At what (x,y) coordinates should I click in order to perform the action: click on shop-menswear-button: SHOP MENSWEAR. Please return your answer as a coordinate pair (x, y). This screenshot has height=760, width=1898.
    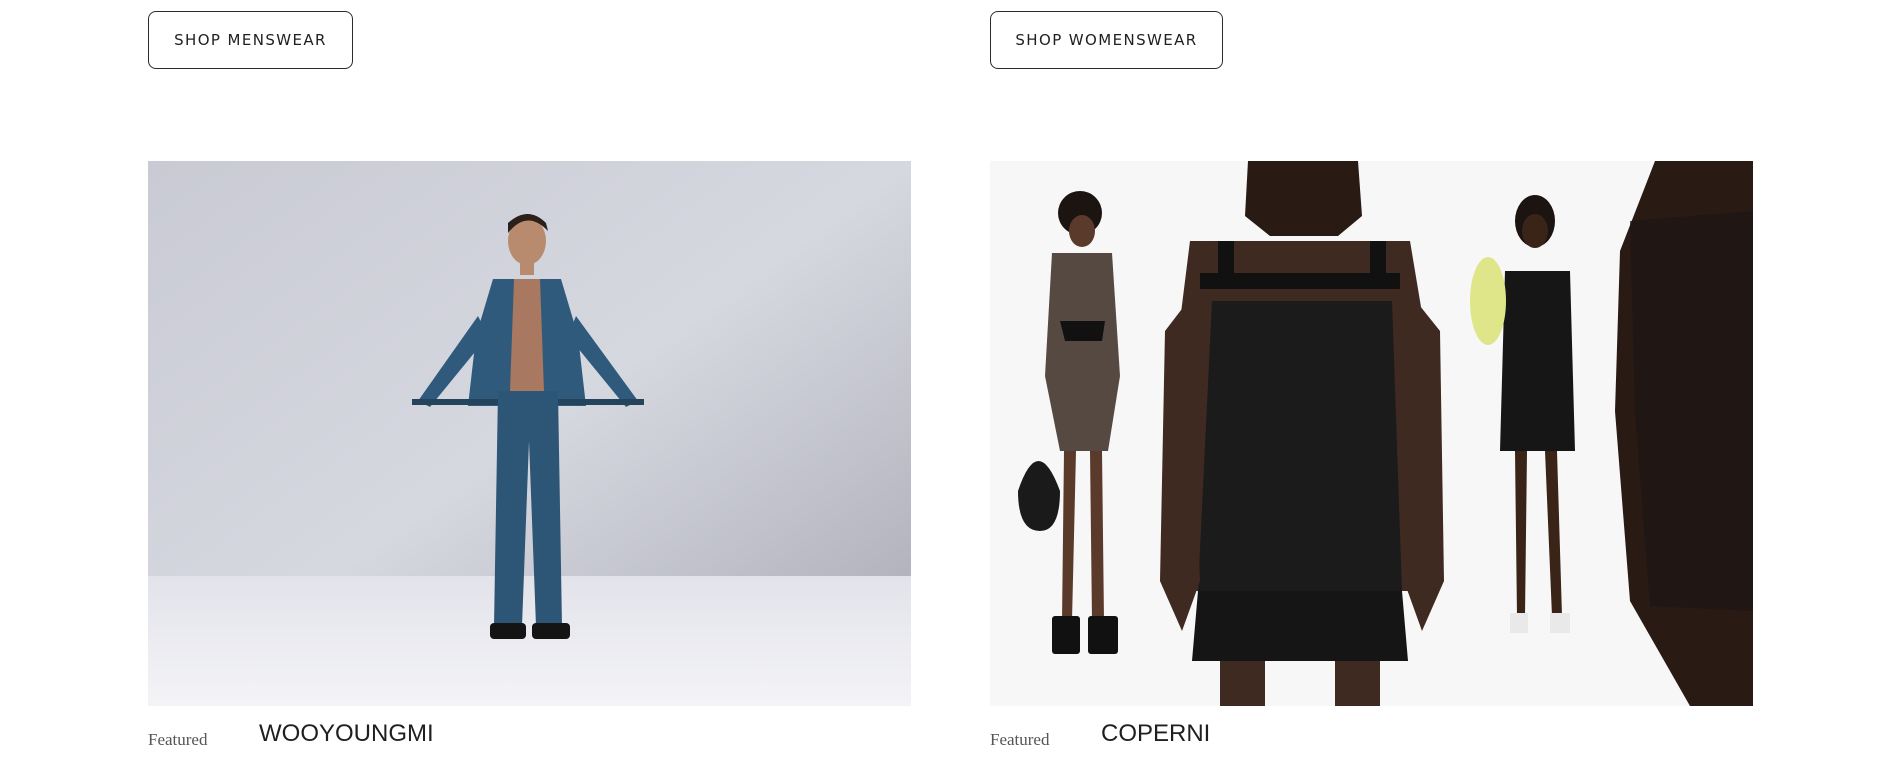
    Looking at the image, I should click on (250, 40).